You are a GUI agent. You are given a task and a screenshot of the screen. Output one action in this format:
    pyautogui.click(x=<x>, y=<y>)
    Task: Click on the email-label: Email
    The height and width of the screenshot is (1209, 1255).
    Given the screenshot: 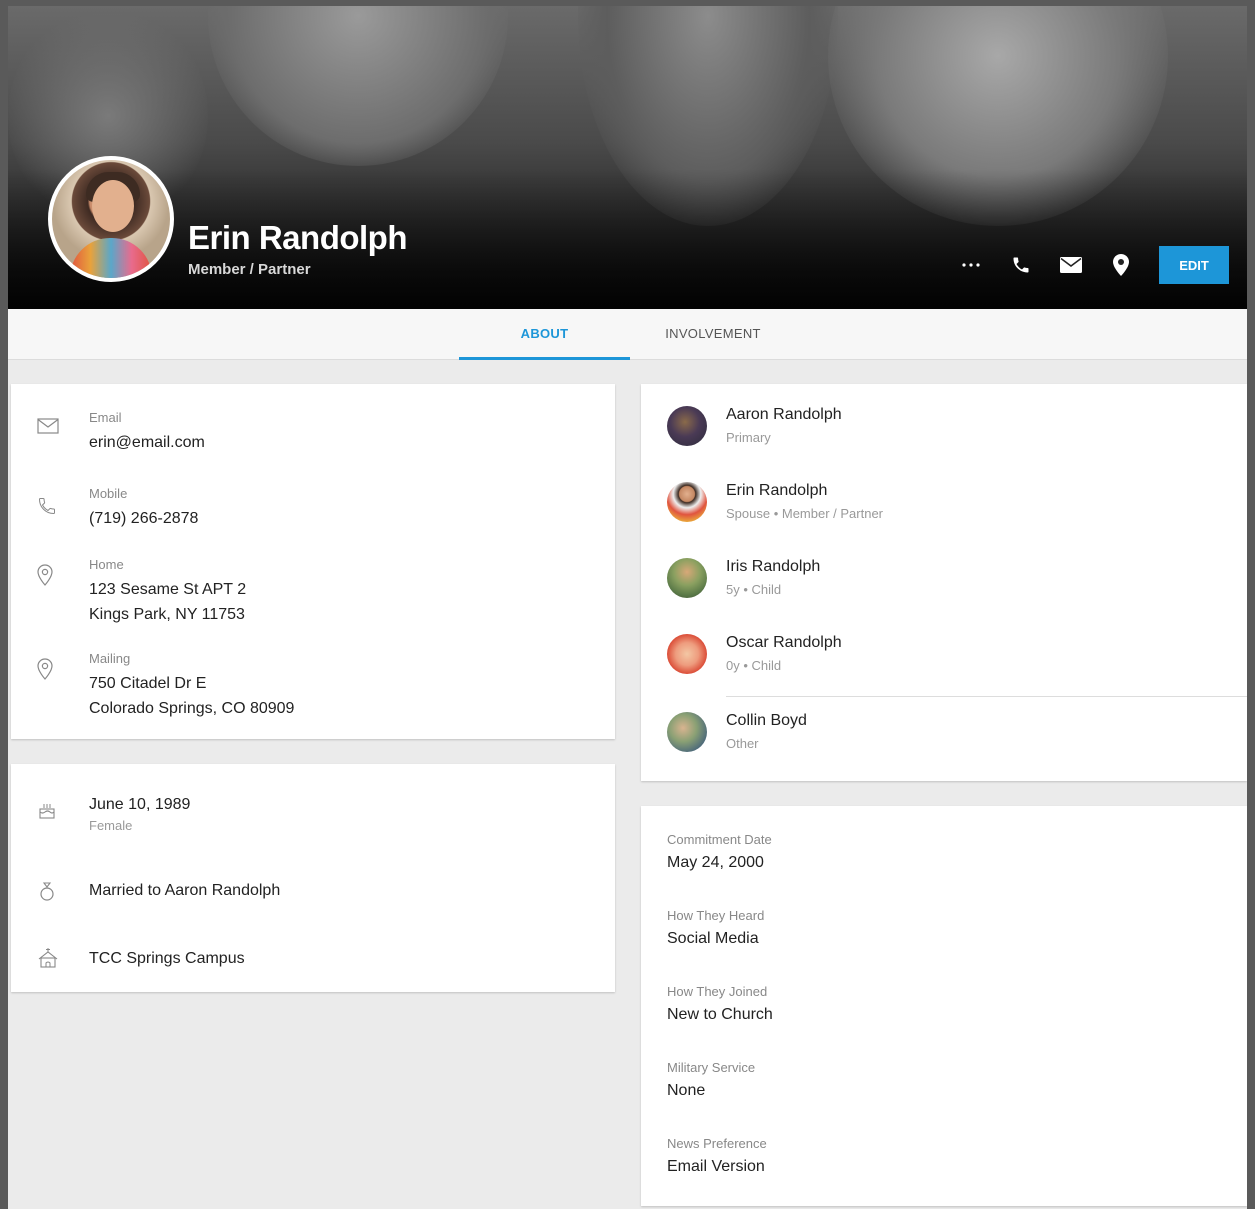 What is the action you would take?
    pyautogui.click(x=105, y=417)
    